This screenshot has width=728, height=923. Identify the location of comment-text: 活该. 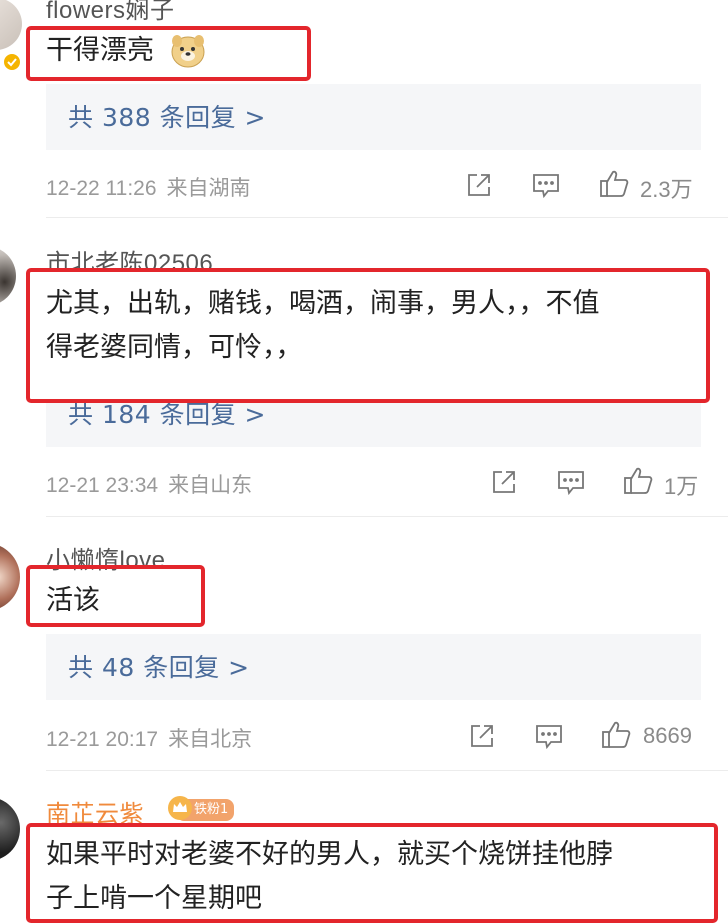
(73, 600).